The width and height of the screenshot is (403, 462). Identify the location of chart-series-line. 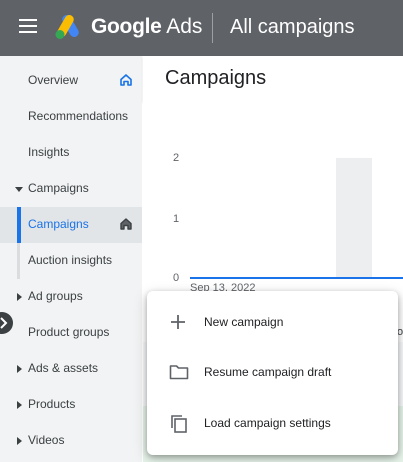
(296, 278).